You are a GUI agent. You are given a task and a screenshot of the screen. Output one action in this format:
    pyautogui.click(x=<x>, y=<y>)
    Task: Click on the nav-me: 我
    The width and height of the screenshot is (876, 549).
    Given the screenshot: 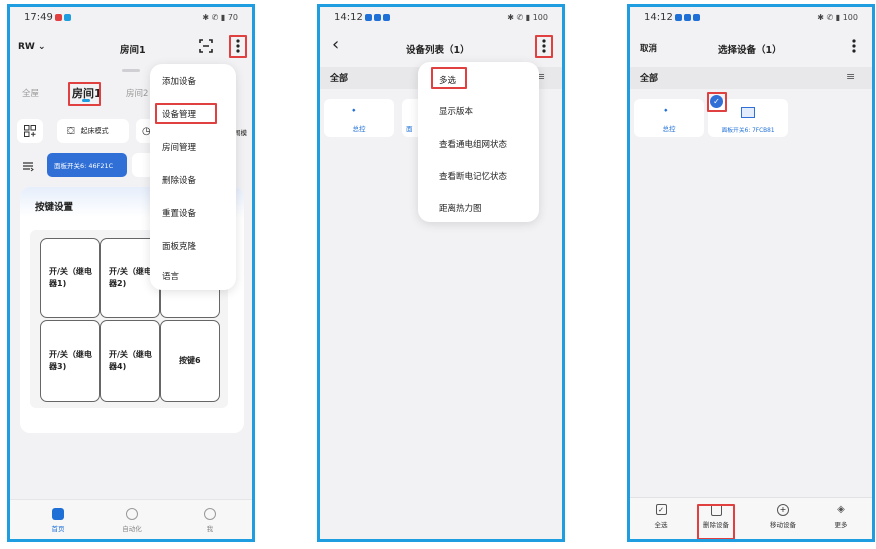 What is the action you would take?
    pyautogui.click(x=210, y=520)
    